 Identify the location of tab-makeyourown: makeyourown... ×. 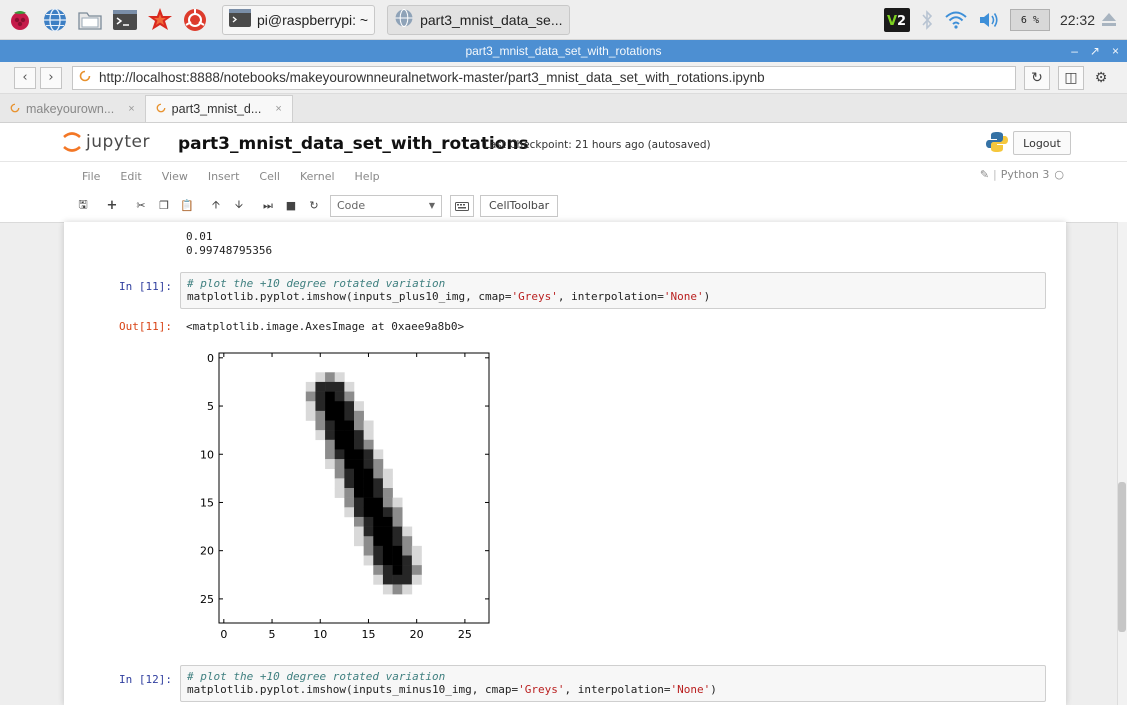
(72, 108).